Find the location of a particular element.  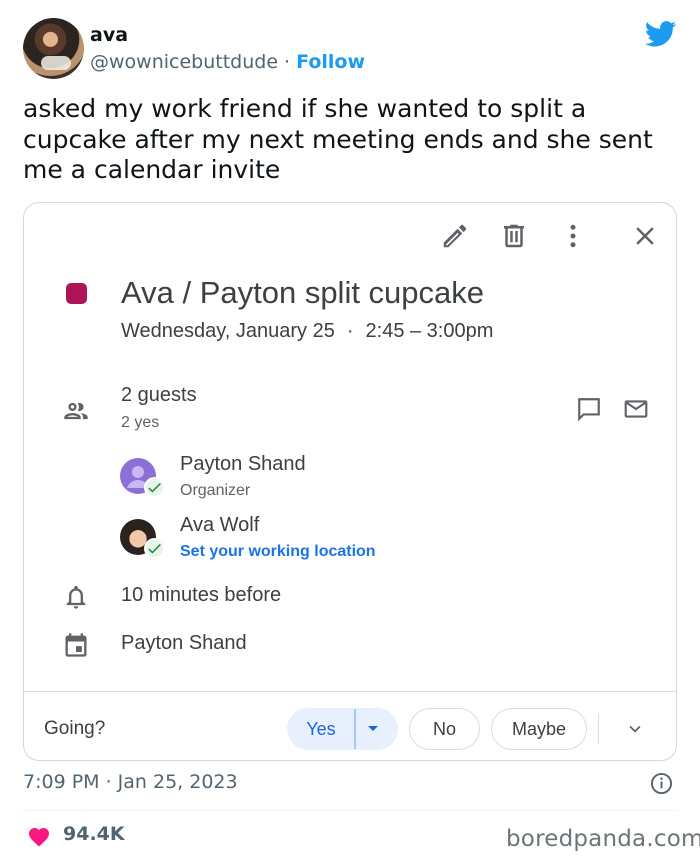

event-date: Wednesday, January 25 is located at coordinates (228, 331).